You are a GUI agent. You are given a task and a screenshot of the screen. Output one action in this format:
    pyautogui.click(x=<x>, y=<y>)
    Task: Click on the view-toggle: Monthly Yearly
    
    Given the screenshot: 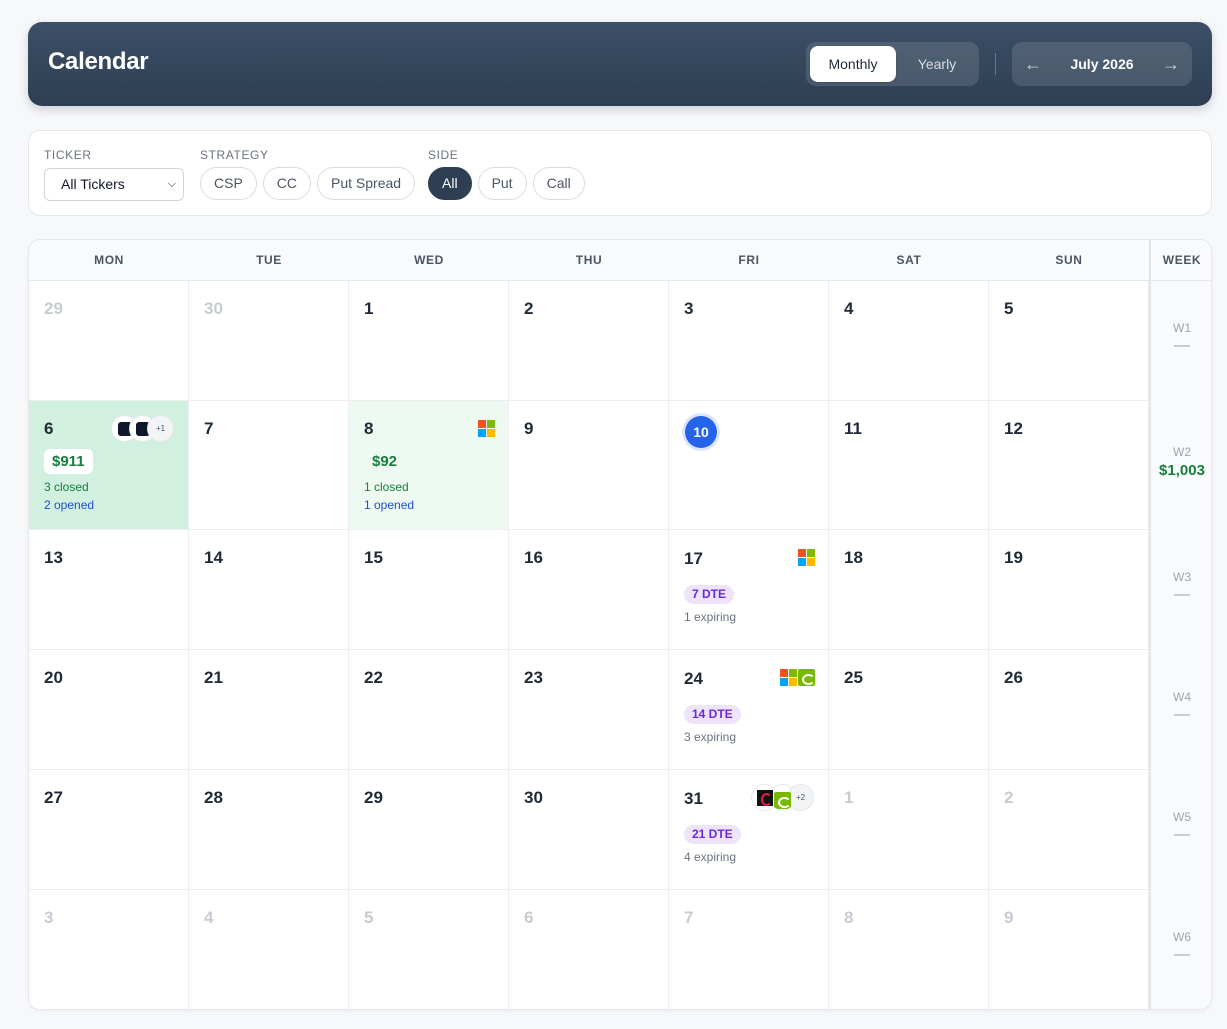 What is the action you would take?
    pyautogui.click(x=892, y=64)
    